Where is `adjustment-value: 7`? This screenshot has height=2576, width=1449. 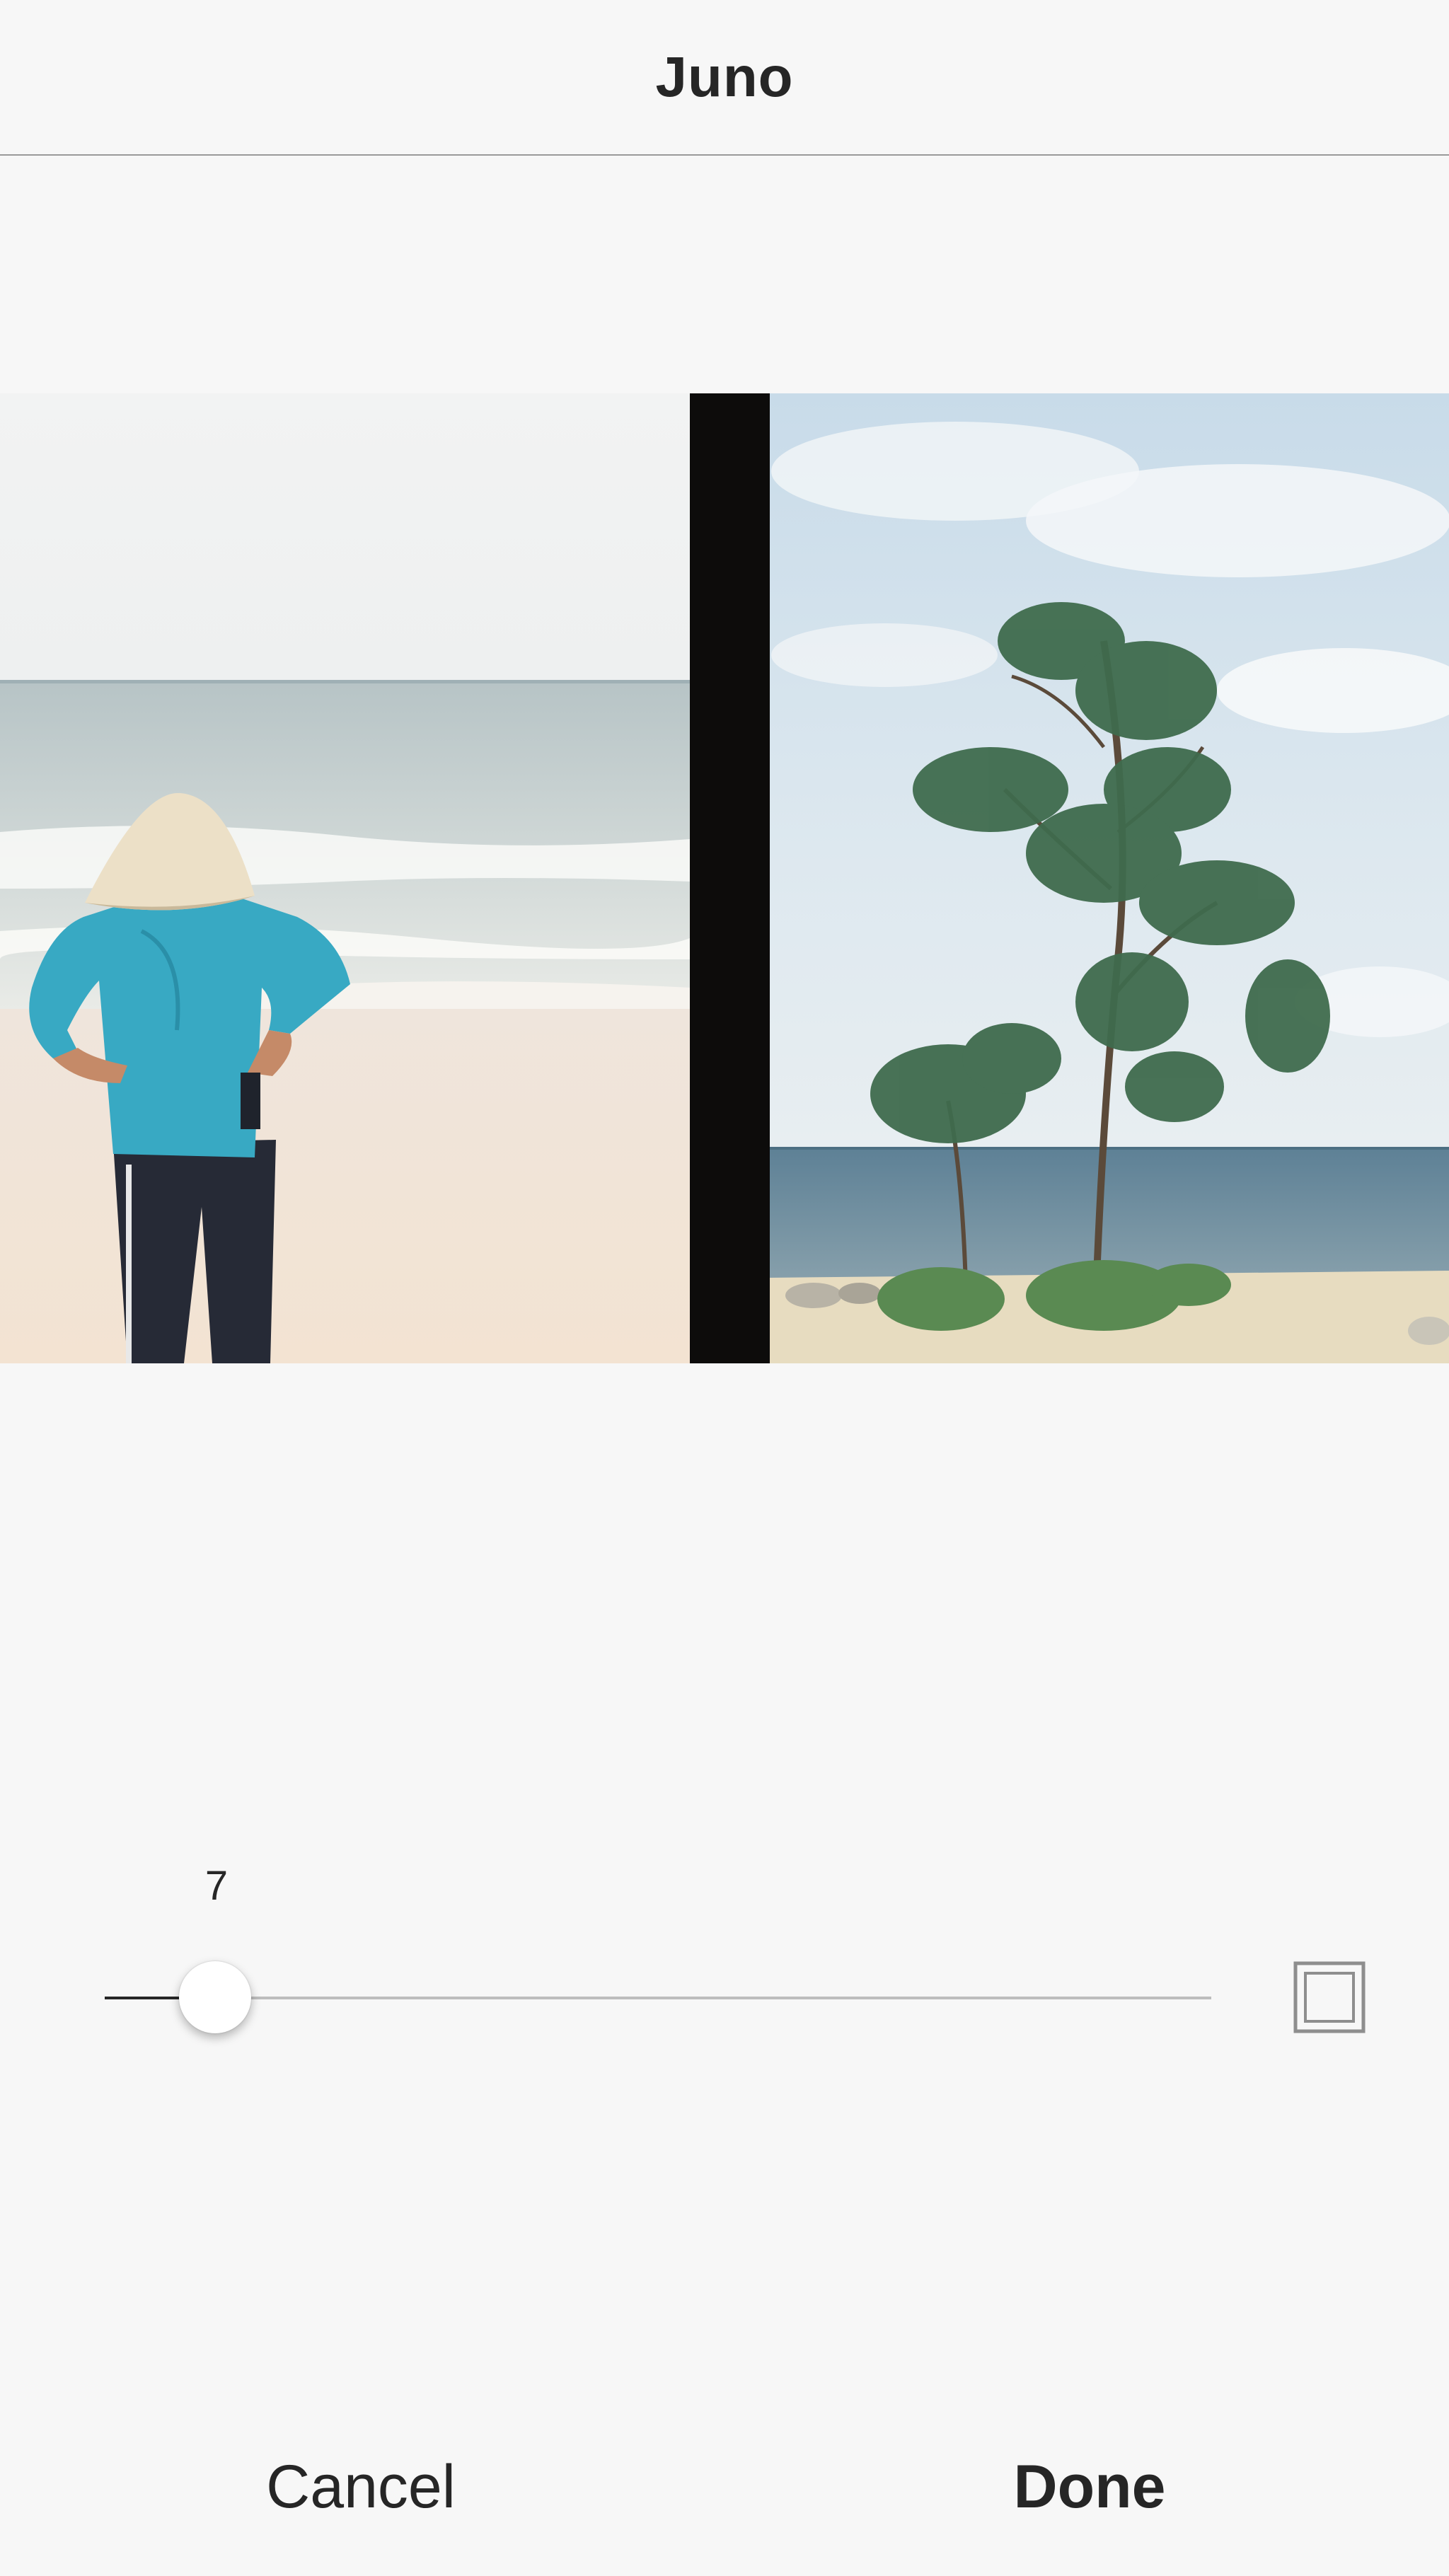
adjustment-value: 7 is located at coordinates (216, 1886).